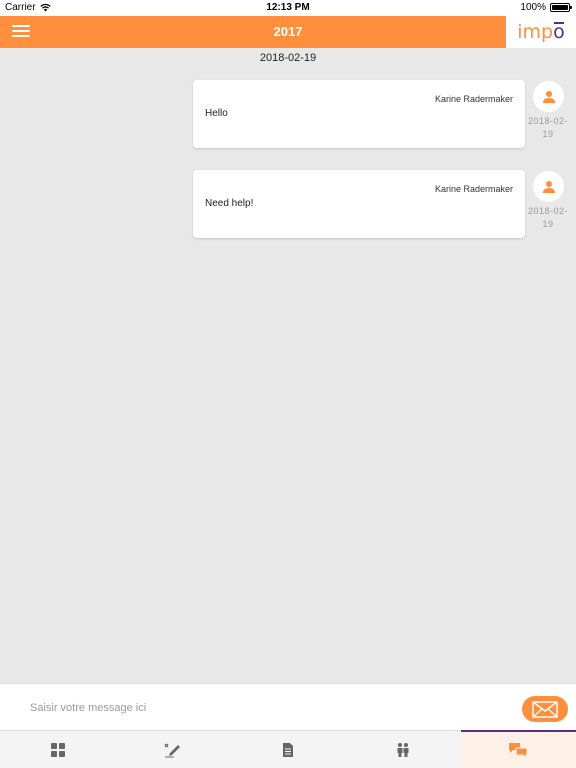 The width and height of the screenshot is (576, 768). I want to click on dashboard-icon, so click(57, 749).